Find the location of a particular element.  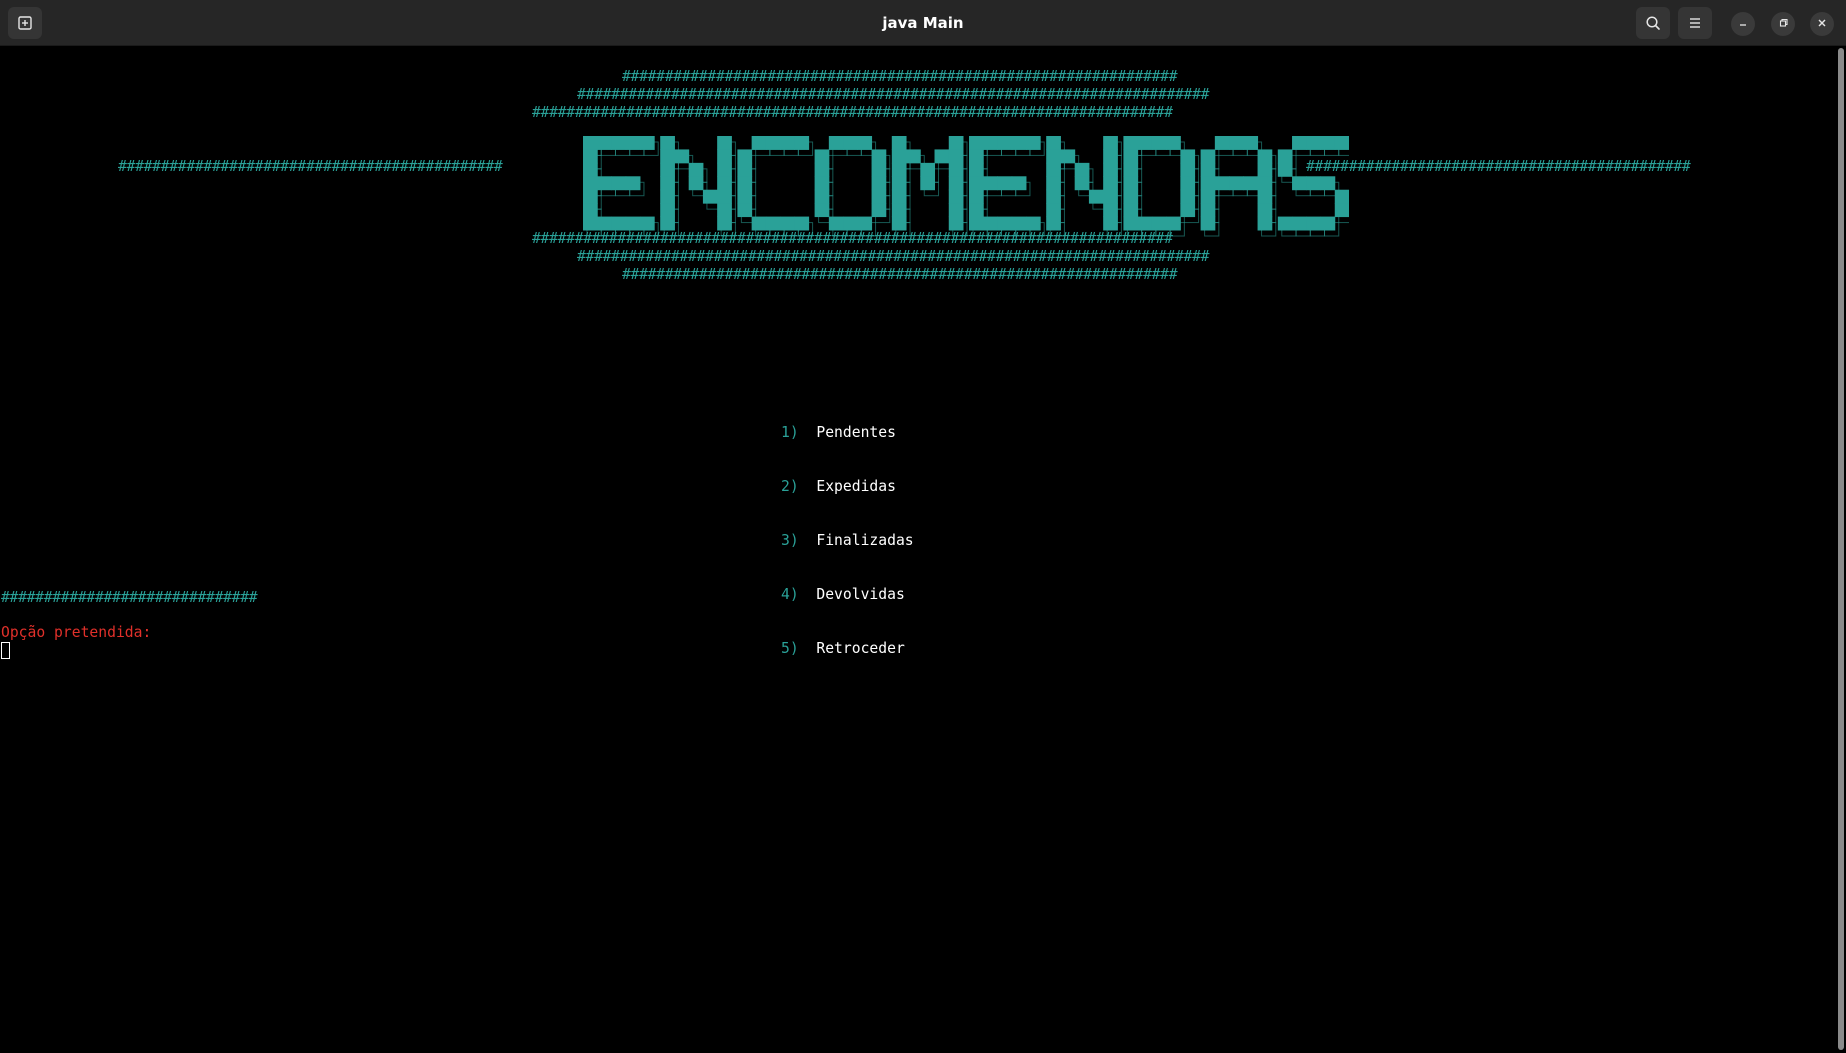

menu-item-label: Retroceder is located at coordinates (860, 648).